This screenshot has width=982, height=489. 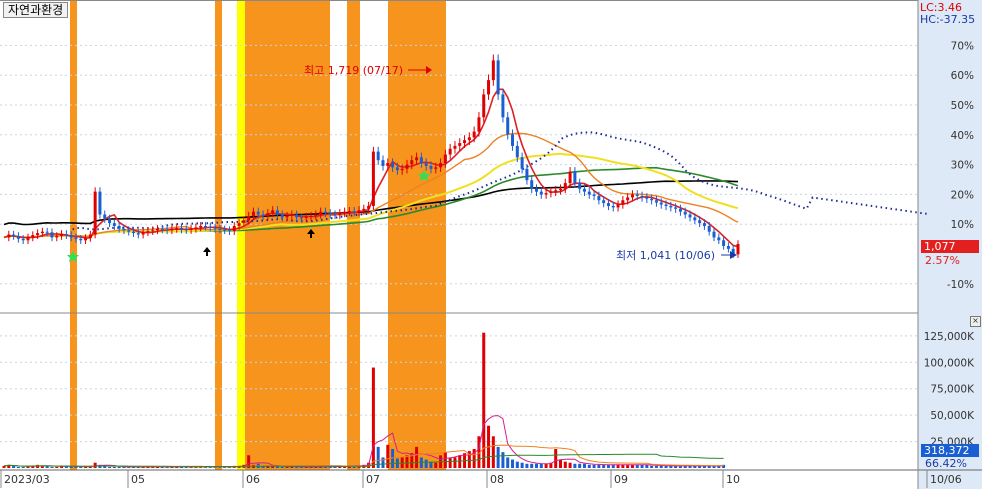 What do you see at coordinates (942, 260) in the screenshot?
I see `current-pct-label: 2.57%` at bounding box center [942, 260].